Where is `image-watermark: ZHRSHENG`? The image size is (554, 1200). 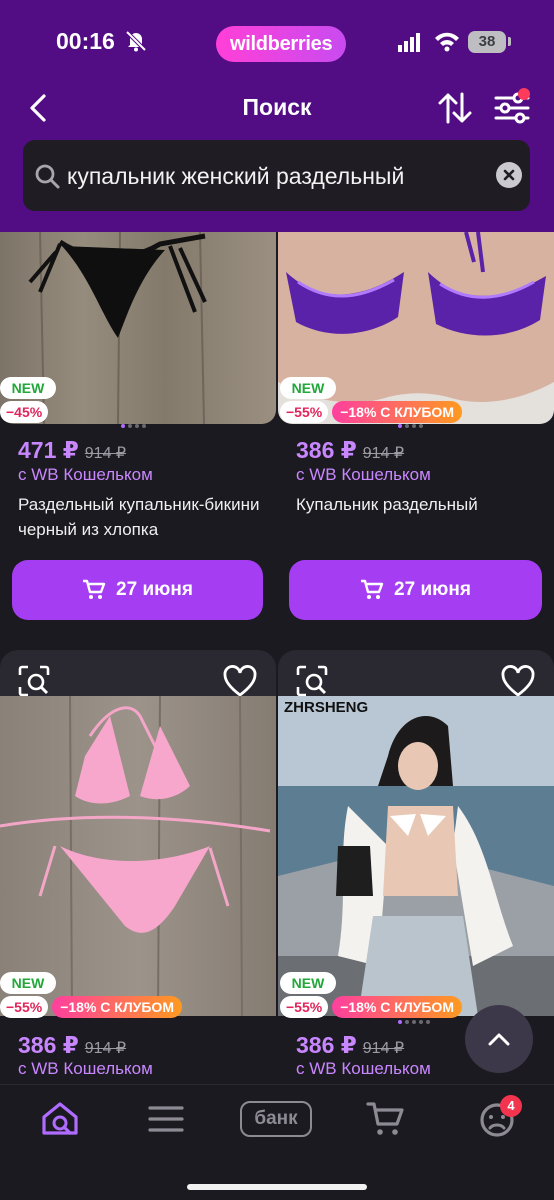
image-watermark: ZHRSHENG is located at coordinates (326, 707).